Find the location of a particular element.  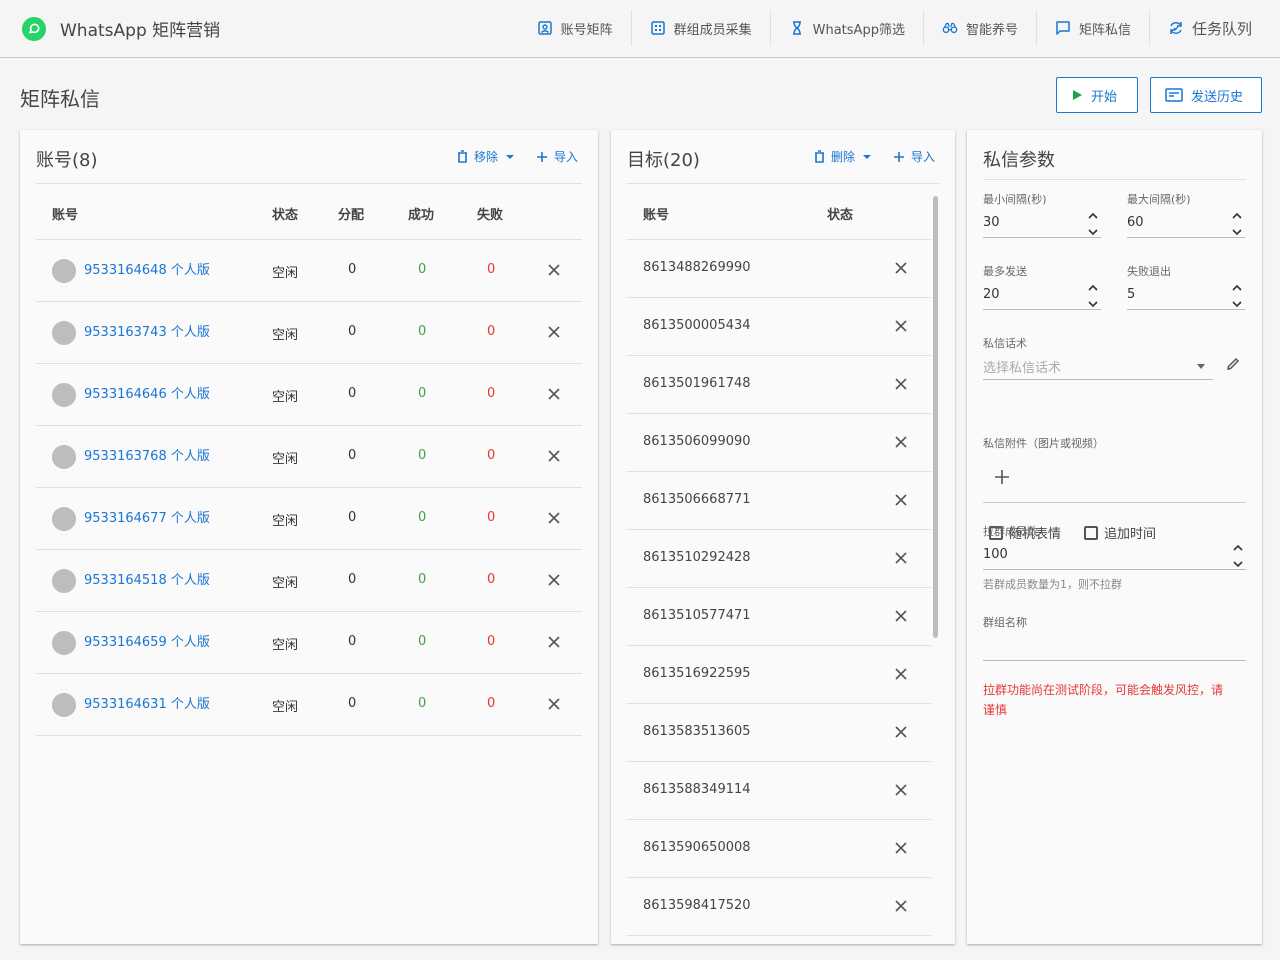

append-time-checkbox: 追加时间 is located at coordinates (1120, 532).